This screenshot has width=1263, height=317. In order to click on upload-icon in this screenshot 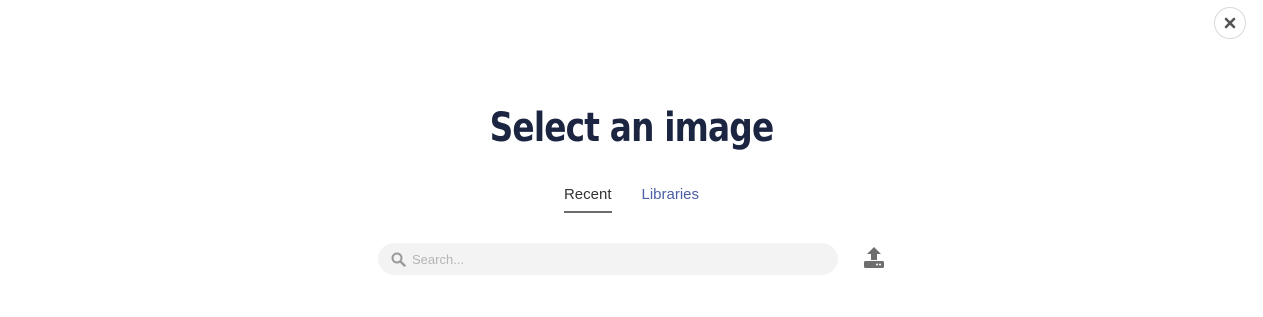, I will do `click(874, 259)`.